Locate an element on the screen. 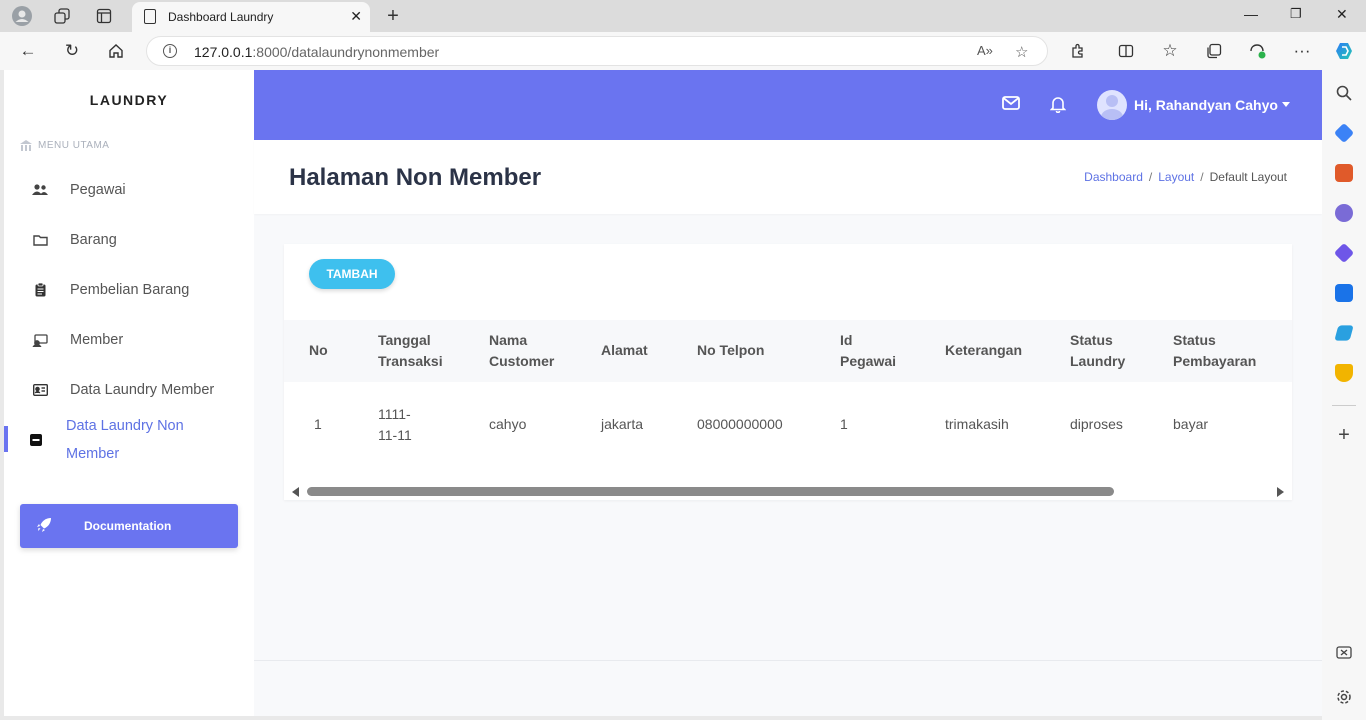 This screenshot has height=720, width=1366. users-icon is located at coordinates (40, 190).